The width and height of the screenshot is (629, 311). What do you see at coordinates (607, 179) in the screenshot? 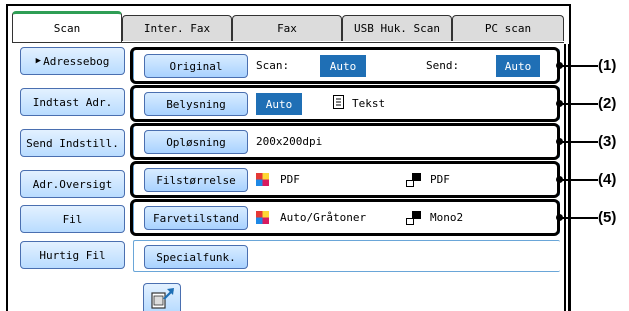
I see `callout-label-4: (4)` at bounding box center [607, 179].